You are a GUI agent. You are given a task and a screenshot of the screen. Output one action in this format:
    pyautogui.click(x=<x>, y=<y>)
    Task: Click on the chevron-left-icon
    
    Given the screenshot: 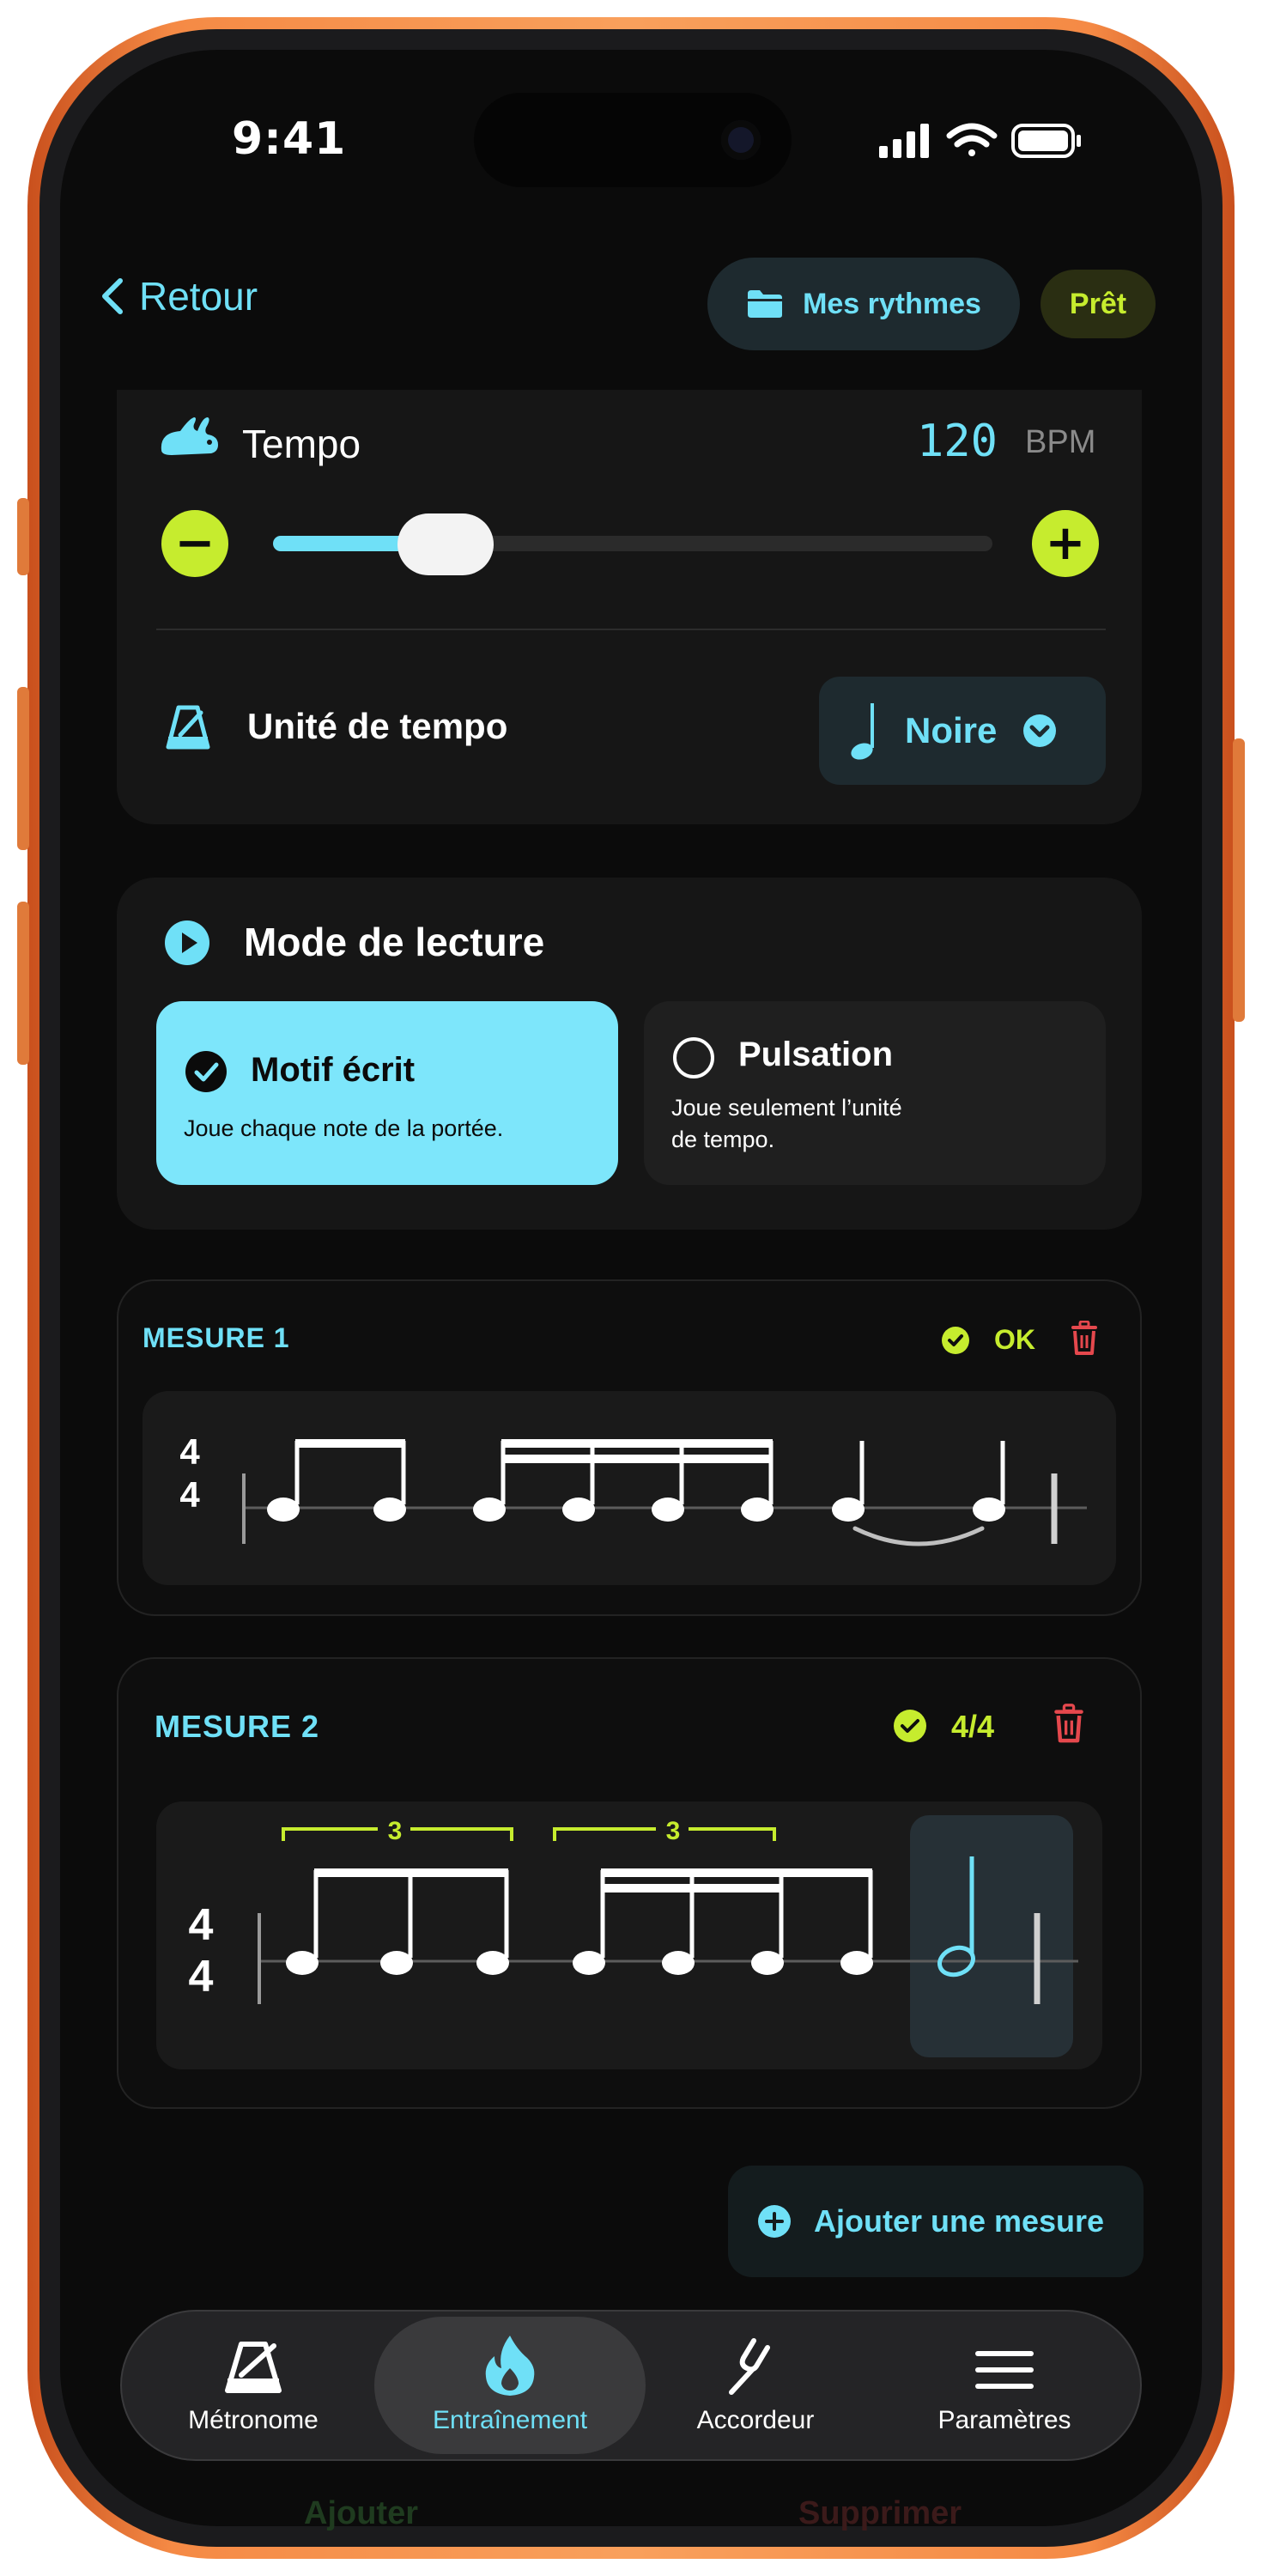 What is the action you would take?
    pyautogui.click(x=112, y=296)
    